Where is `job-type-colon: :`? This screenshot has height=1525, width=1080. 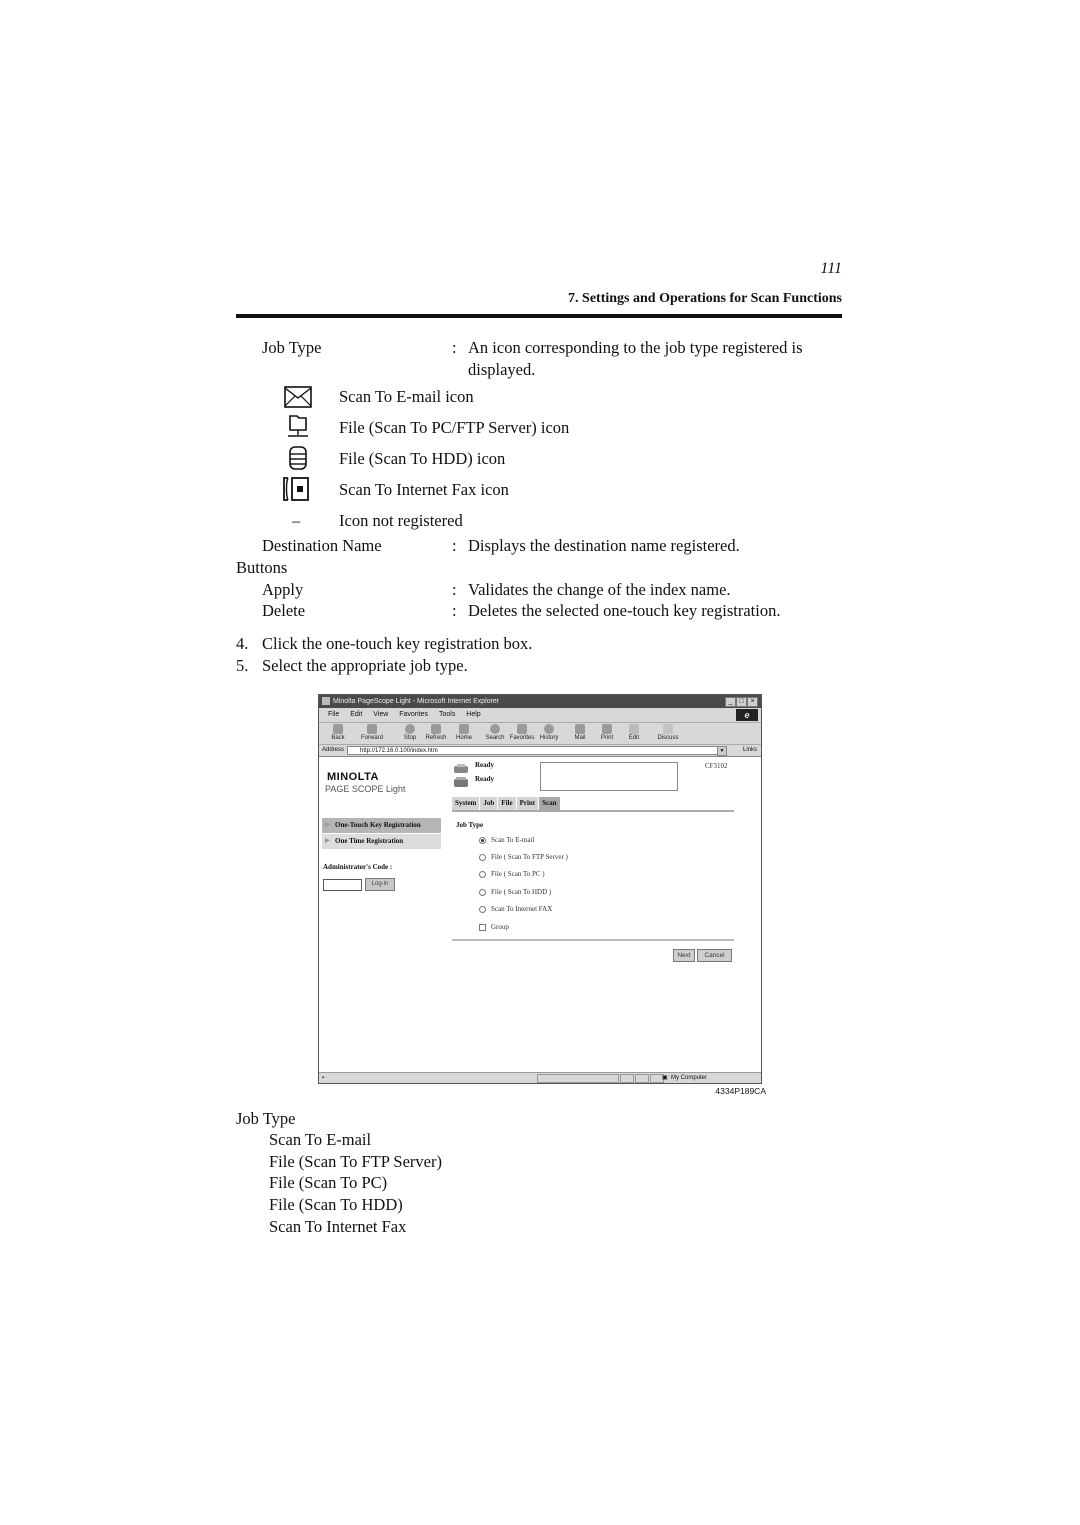
job-type-colon: : is located at coordinates (454, 347).